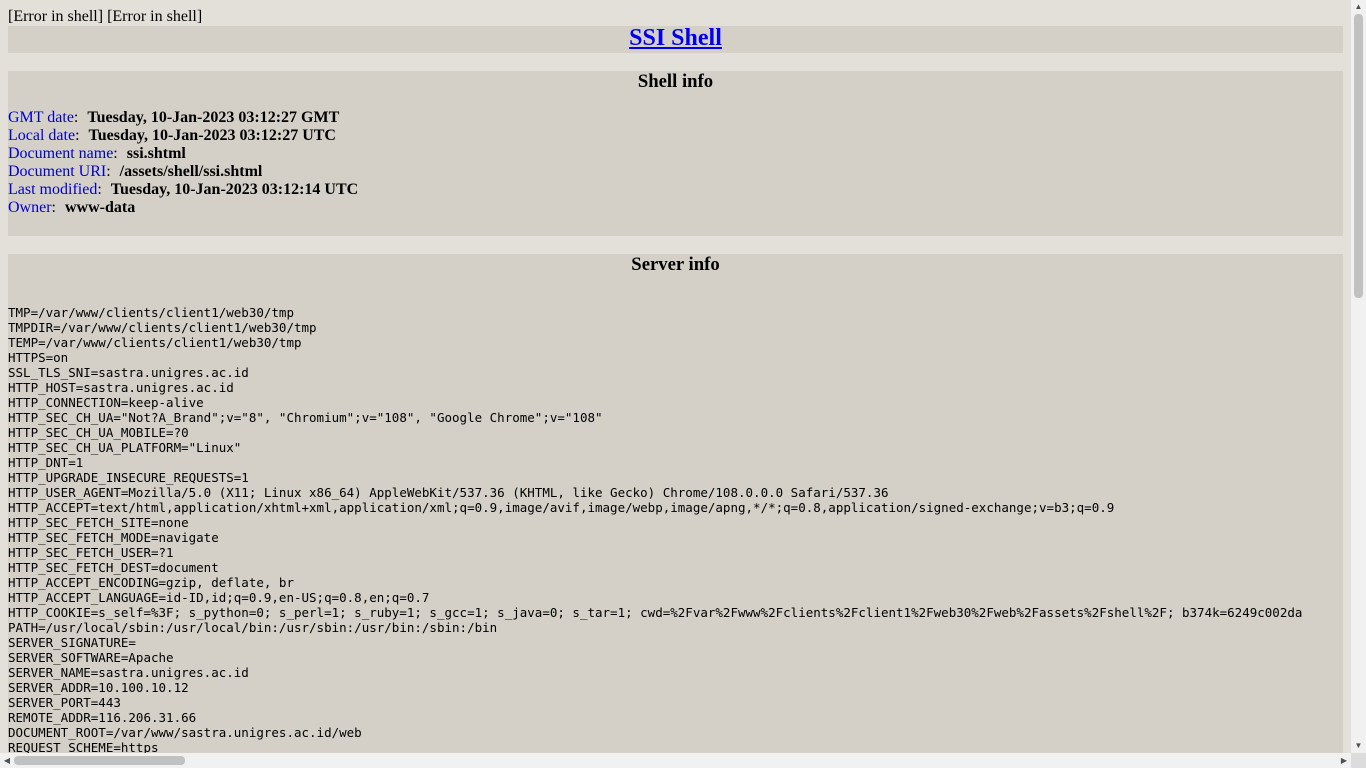 This screenshot has width=1366, height=768. I want to click on env-line: SERVER_SIGNATURE=, so click(72, 642).